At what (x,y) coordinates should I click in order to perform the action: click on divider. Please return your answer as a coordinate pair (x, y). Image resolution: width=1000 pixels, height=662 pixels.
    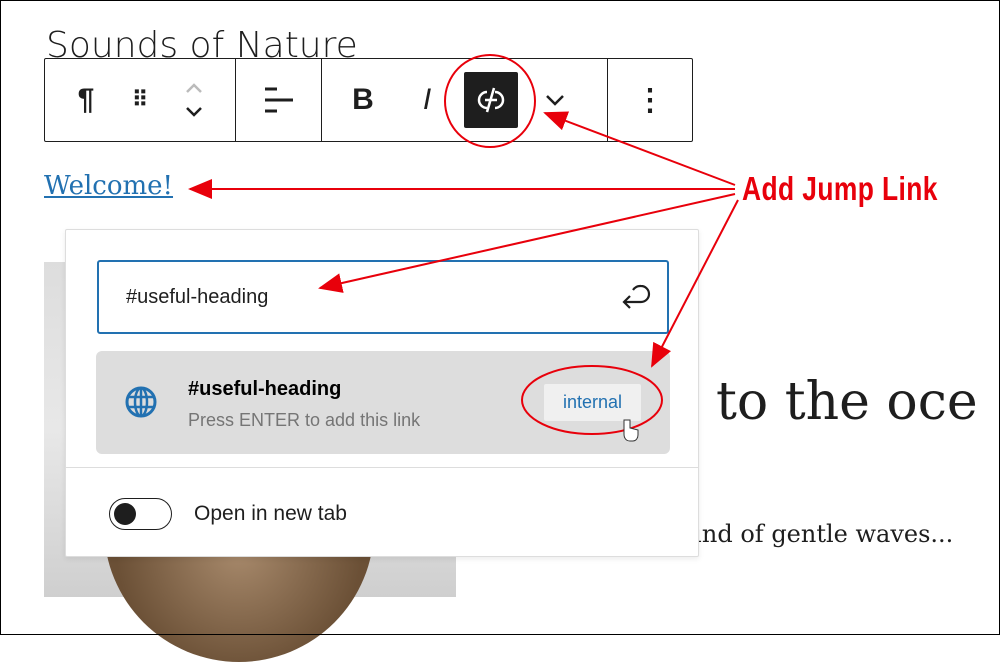
    Looking at the image, I should click on (382, 467).